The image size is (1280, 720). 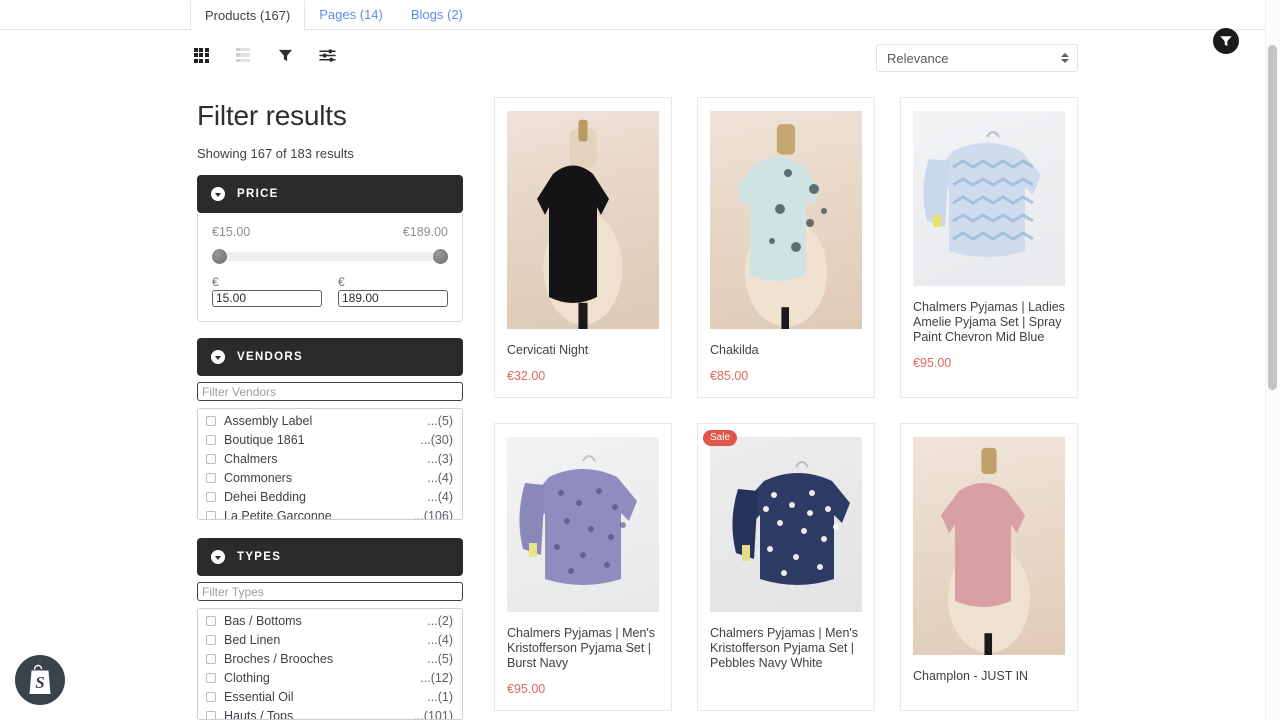 What do you see at coordinates (440, 658) in the screenshot?
I see `type-option-count: ...(5)` at bounding box center [440, 658].